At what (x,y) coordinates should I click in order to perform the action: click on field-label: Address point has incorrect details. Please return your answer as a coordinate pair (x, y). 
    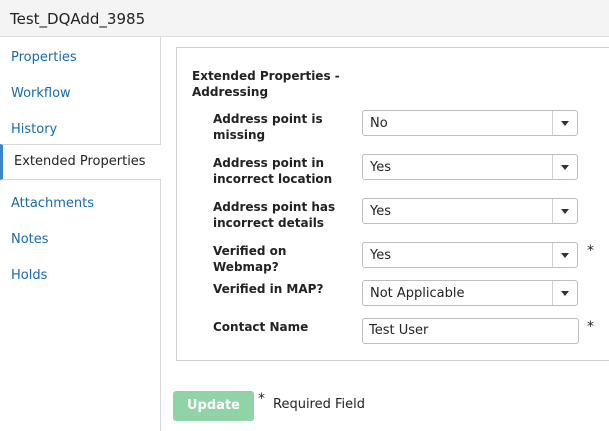
    Looking at the image, I should click on (274, 215).